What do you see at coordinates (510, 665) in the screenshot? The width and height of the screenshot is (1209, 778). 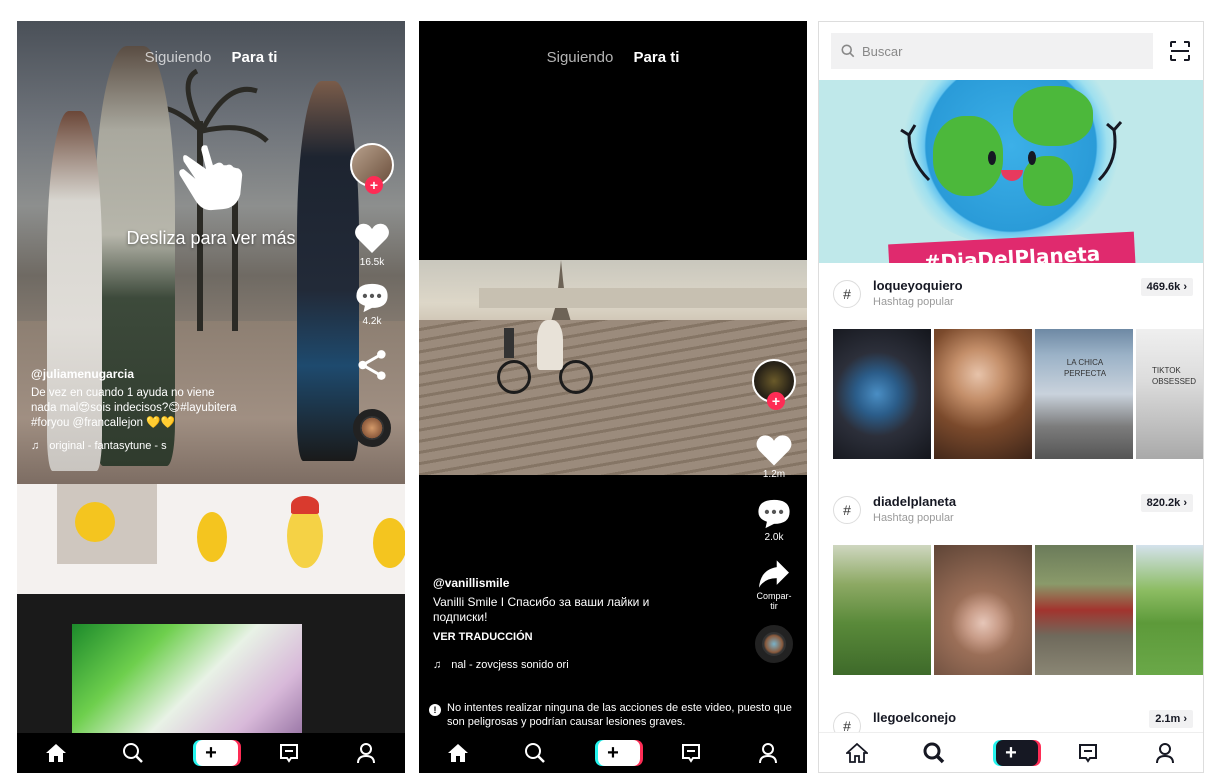 I see `music-title: nal - zovcjess sonido ori` at bounding box center [510, 665].